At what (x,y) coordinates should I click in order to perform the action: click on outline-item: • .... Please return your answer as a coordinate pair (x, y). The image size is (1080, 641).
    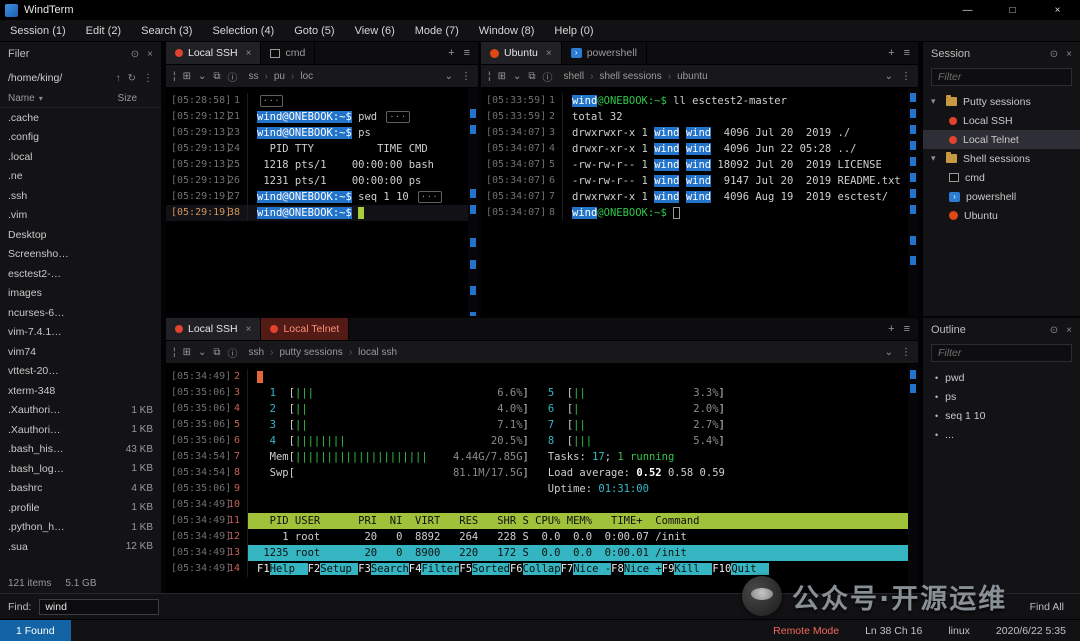
    Looking at the image, I should click on (1001, 434).